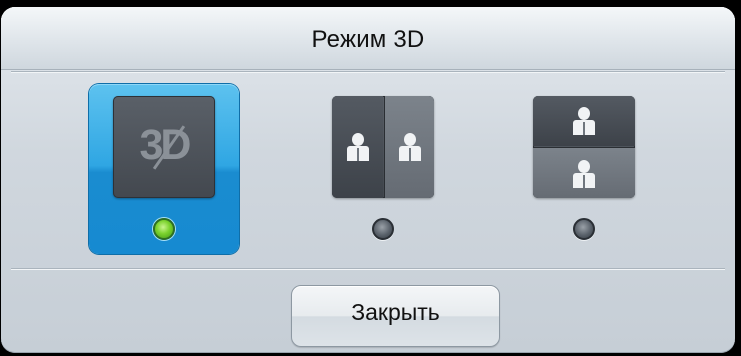  I want to click on top-pane, so click(584, 121).